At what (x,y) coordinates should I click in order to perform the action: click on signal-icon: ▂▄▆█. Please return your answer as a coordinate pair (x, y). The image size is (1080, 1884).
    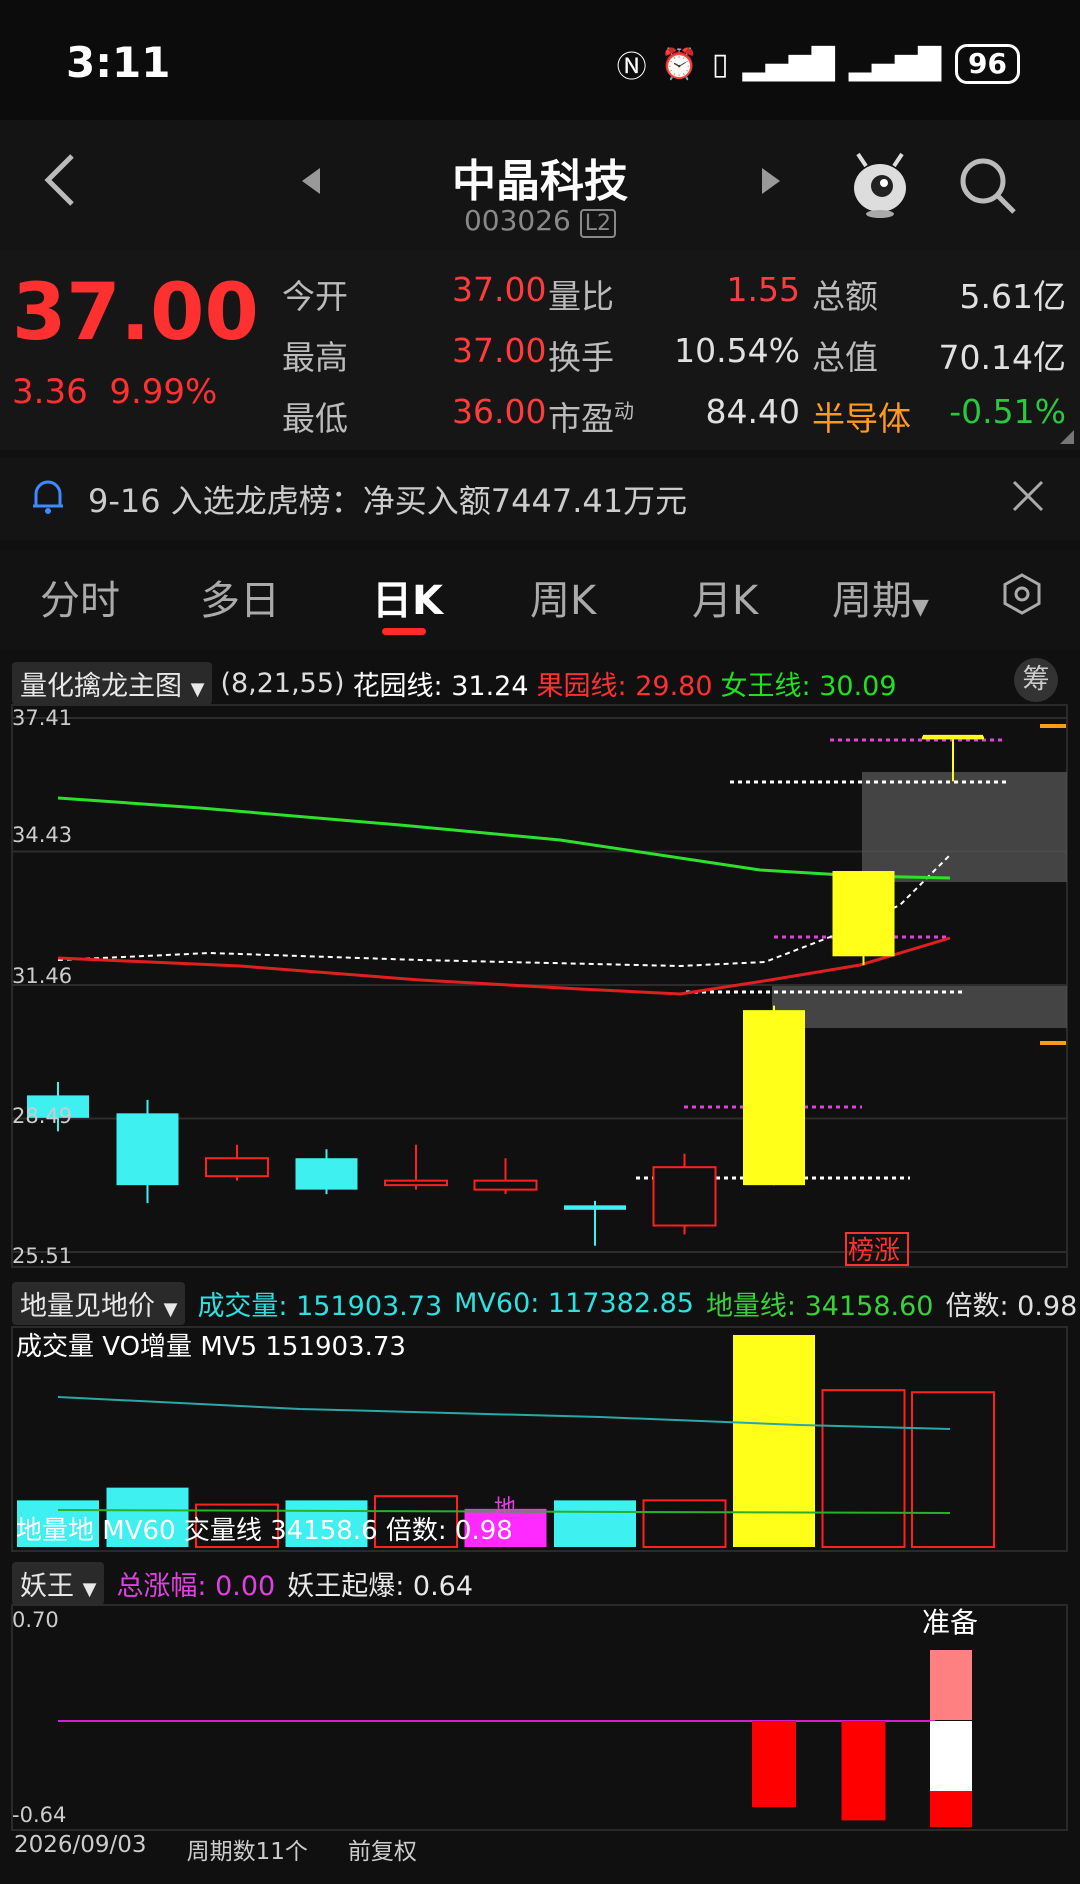
    Looking at the image, I should click on (788, 64).